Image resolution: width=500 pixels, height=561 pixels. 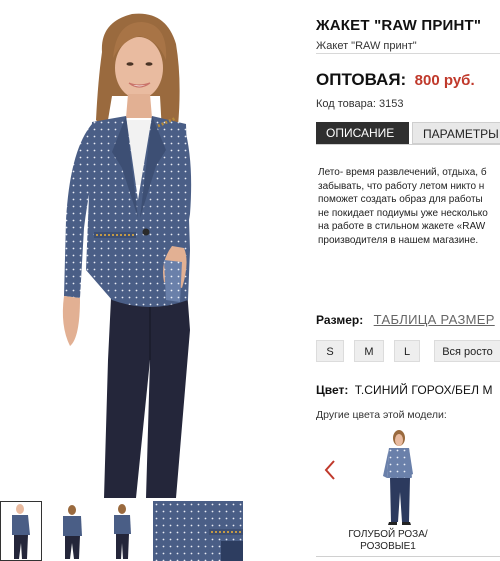 What do you see at coordinates (402, 172) in the screenshot?
I see `description-line: Лето- время развлечений, отдыха, б` at bounding box center [402, 172].